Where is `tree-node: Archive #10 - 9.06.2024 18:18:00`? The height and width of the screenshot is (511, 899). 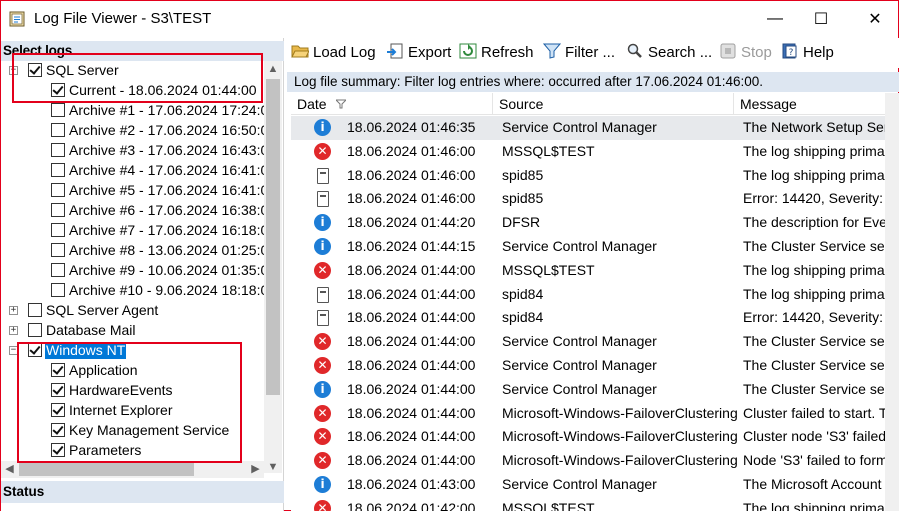 tree-node: Archive #10 - 9.06.2024 18:18:00 is located at coordinates (132, 291).